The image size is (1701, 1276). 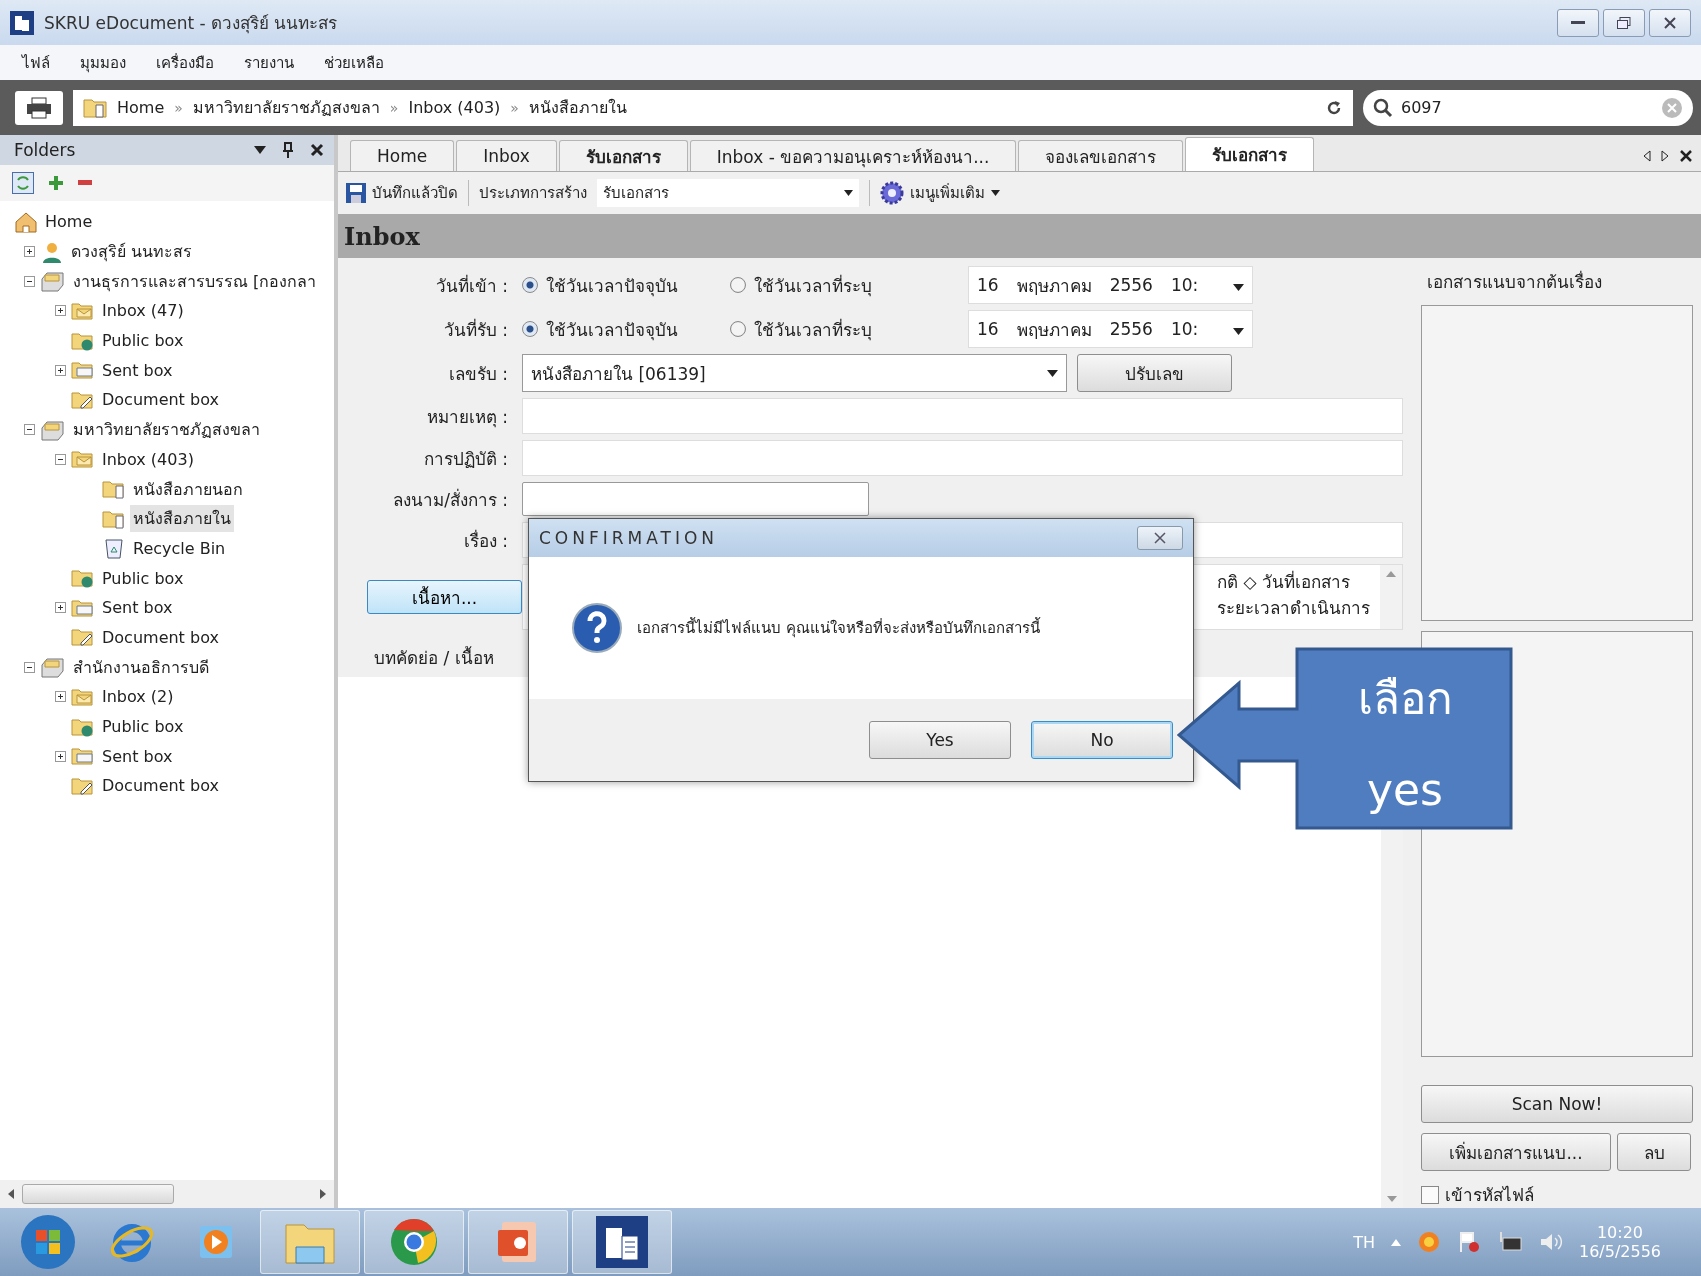 I want to click on print-button, so click(x=39, y=107).